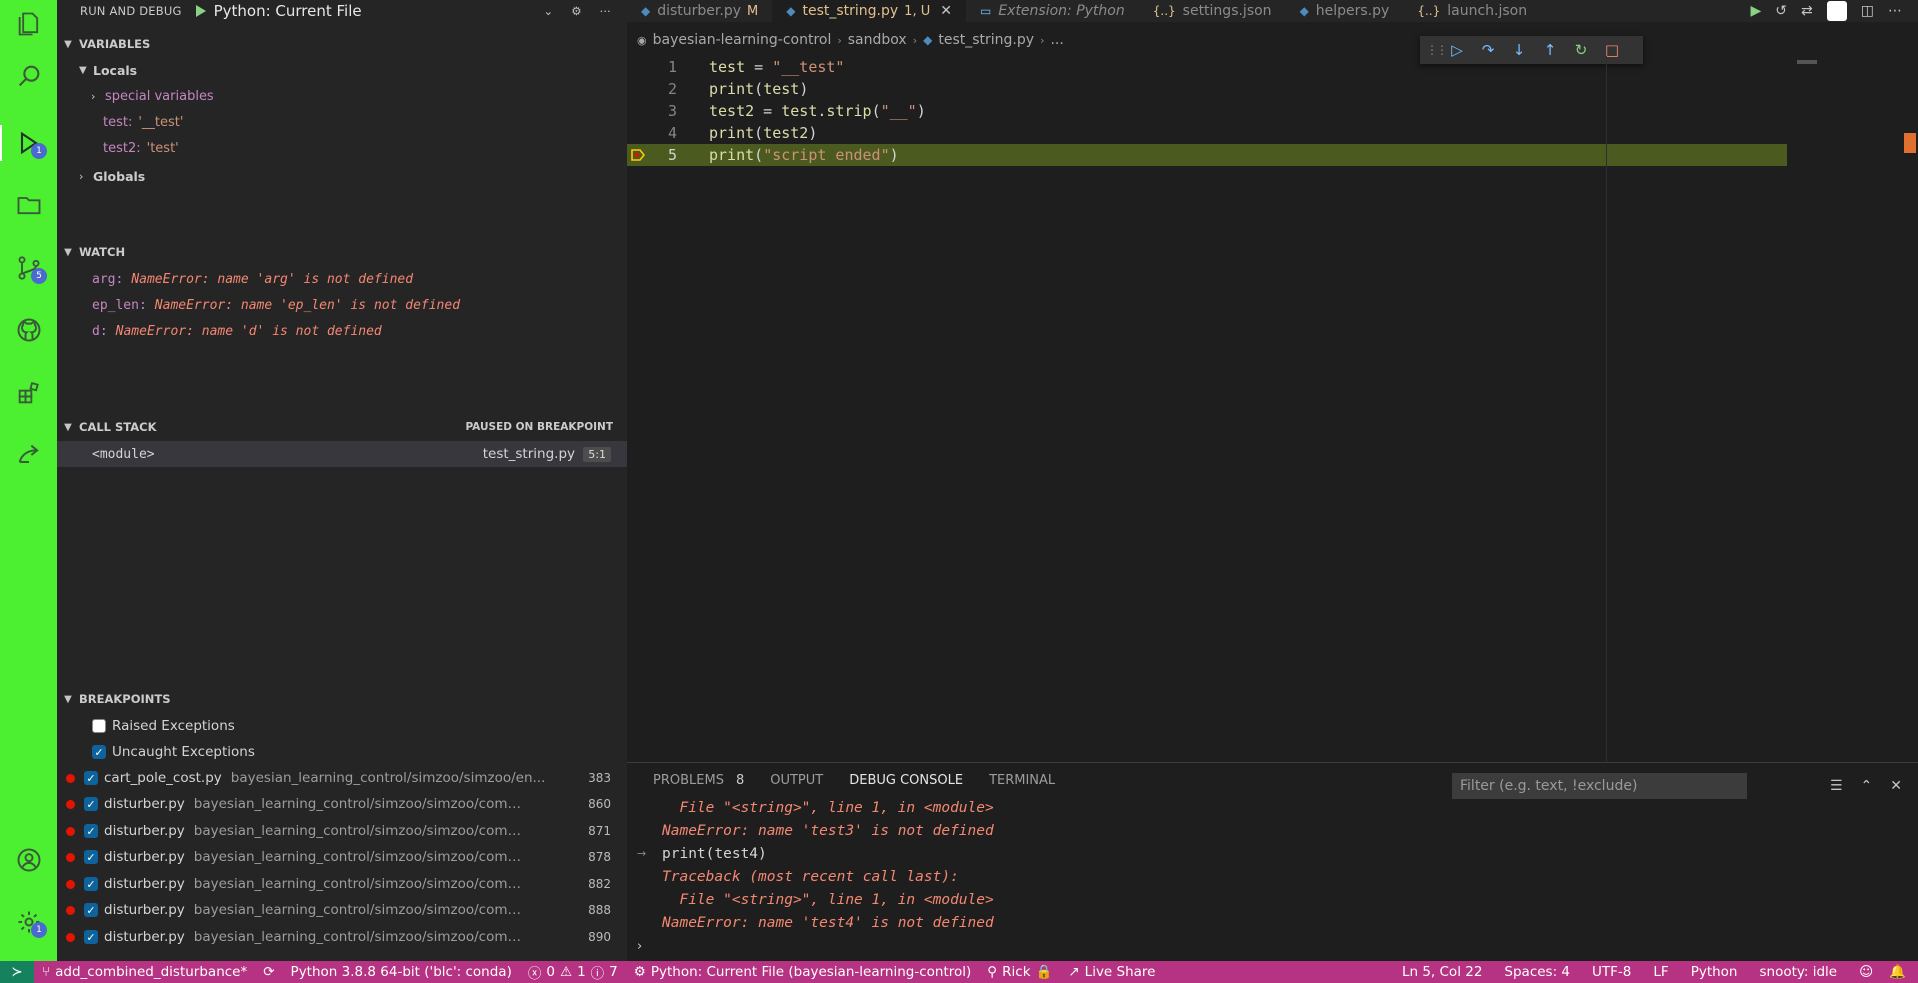 Image resolution: width=1918 pixels, height=983 pixels. What do you see at coordinates (144, 972) in the screenshot?
I see `branch-item: ⑂ add_combined_disturbance*` at bounding box center [144, 972].